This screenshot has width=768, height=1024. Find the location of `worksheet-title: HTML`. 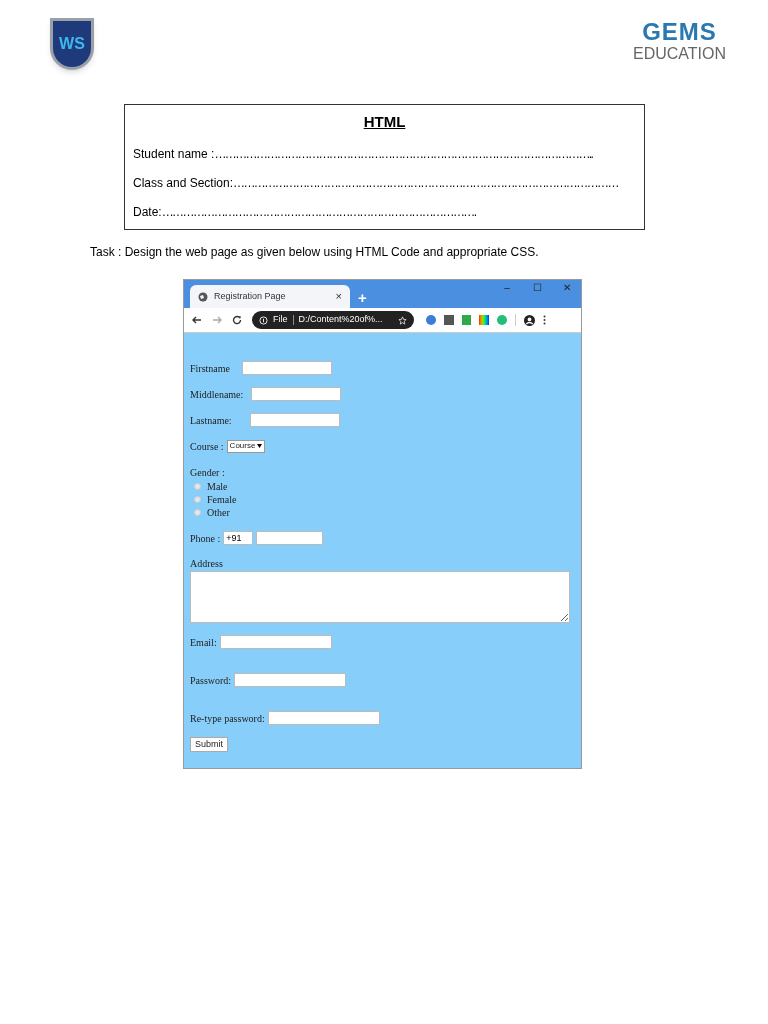

worksheet-title: HTML is located at coordinates (384, 122).